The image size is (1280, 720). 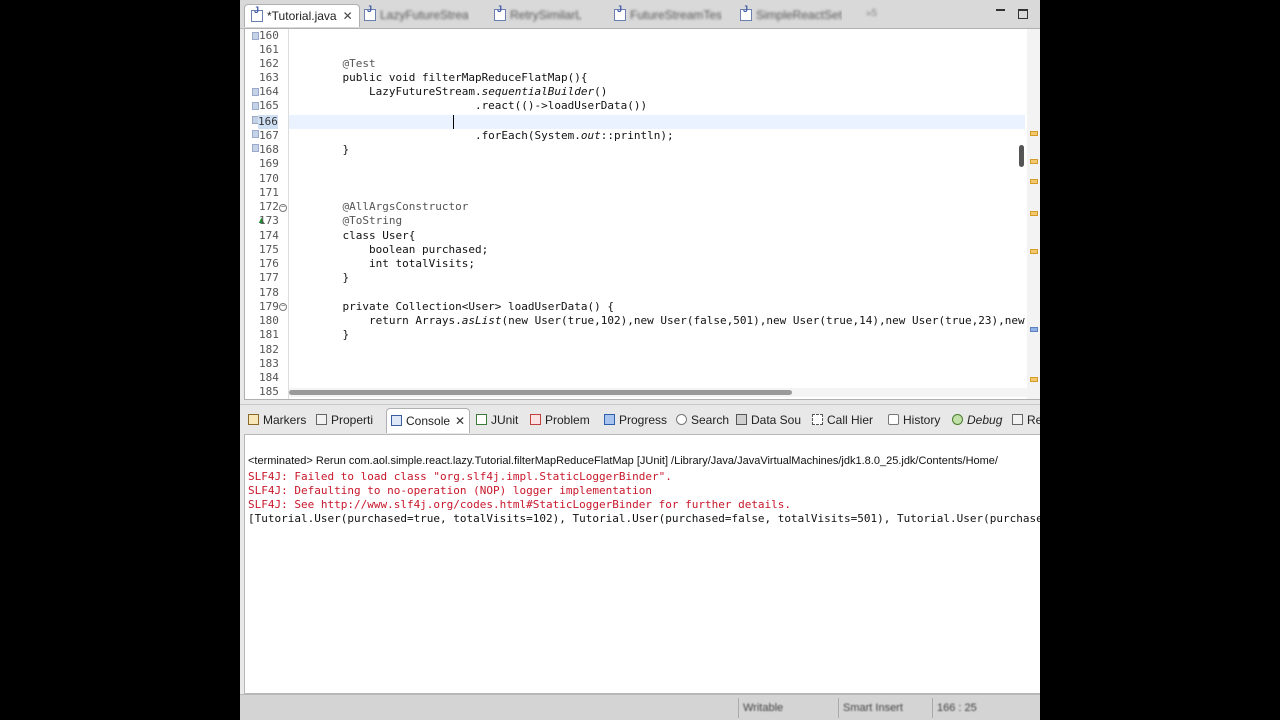 What do you see at coordinates (395, 263) in the screenshot?
I see `code-line: int totalVisits;` at bounding box center [395, 263].